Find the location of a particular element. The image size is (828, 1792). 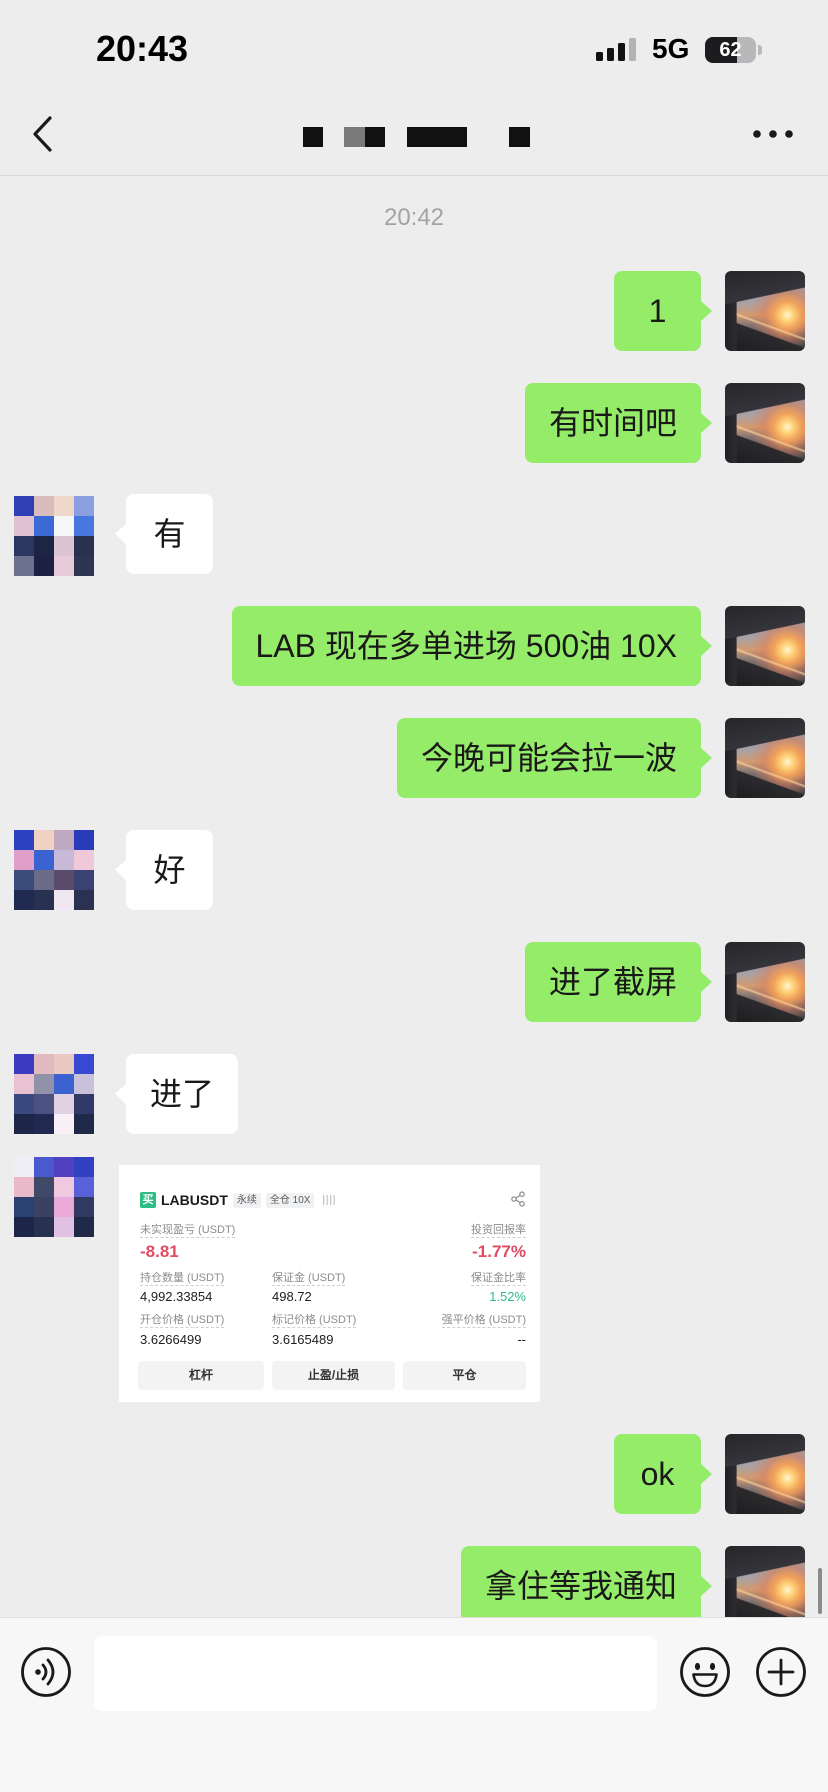

margin-mode-tag: 全仓 10X is located at coordinates (290, 1200).